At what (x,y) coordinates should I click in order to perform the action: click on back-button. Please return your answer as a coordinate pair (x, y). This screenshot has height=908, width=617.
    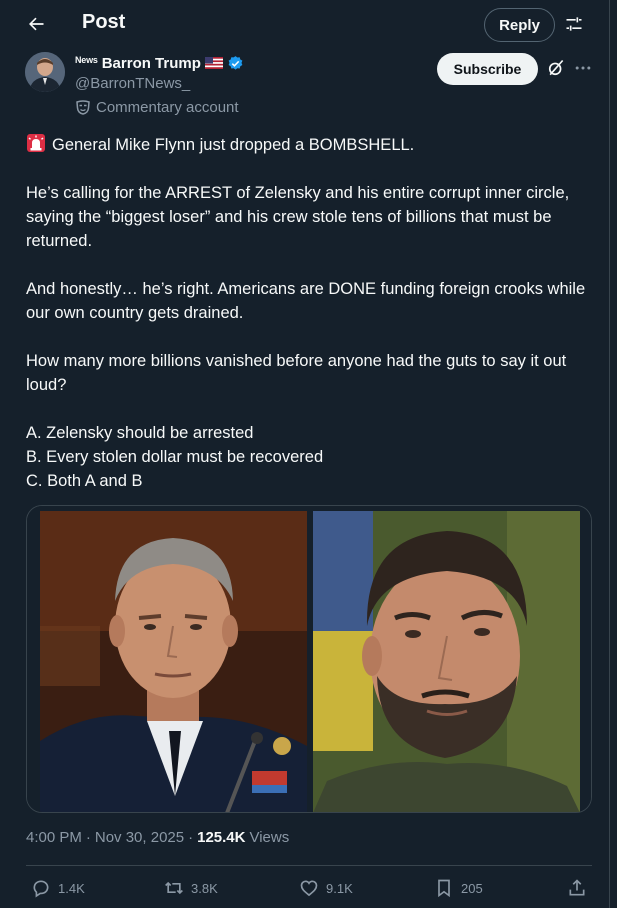
    Looking at the image, I should click on (36, 24).